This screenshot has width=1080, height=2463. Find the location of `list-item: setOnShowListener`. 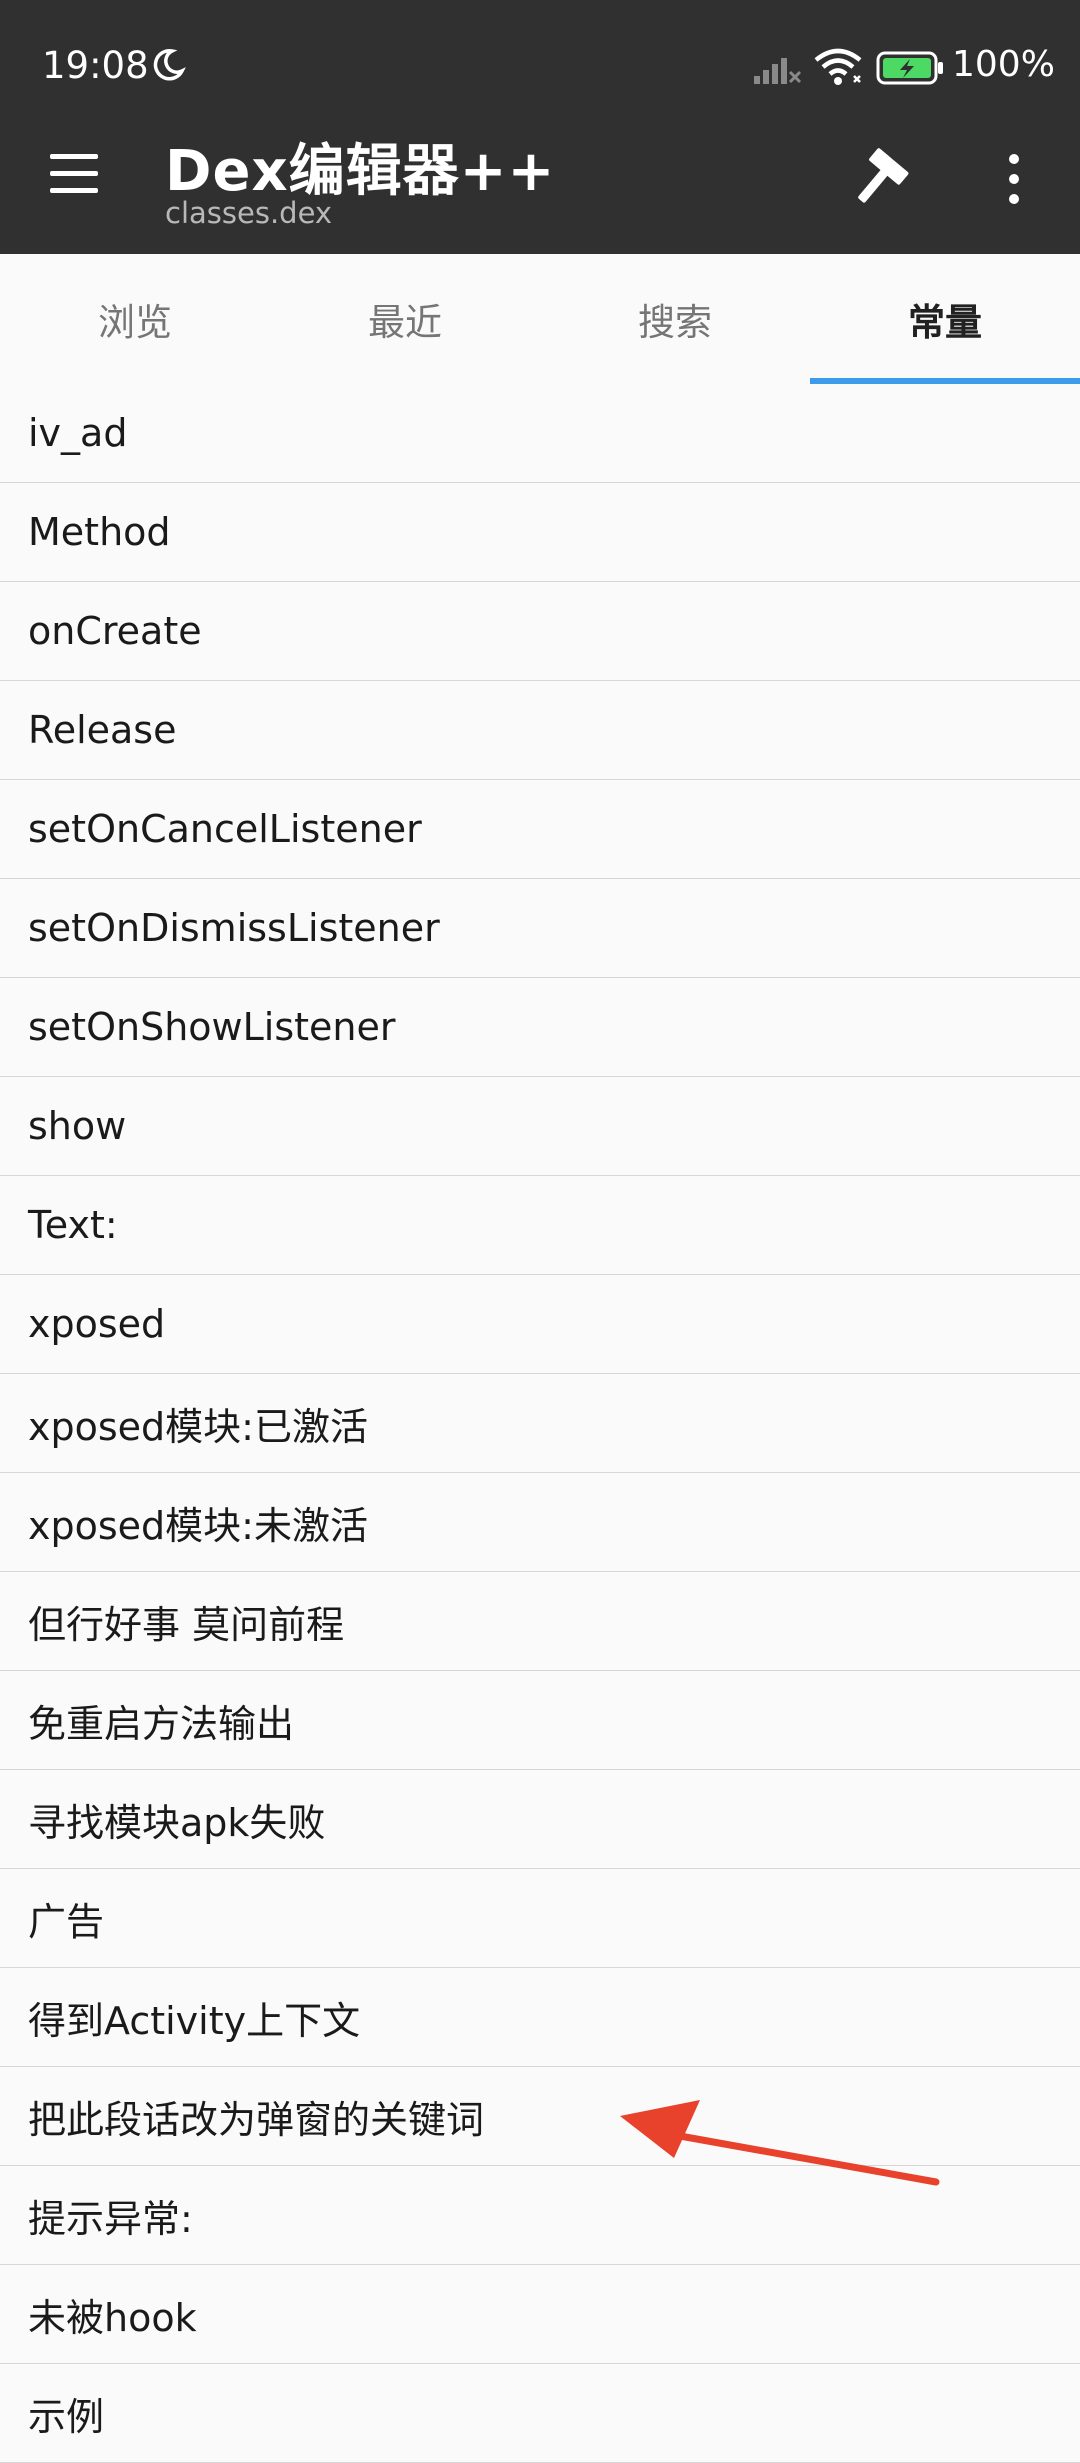

list-item: setOnShowListener is located at coordinates (540, 1027).